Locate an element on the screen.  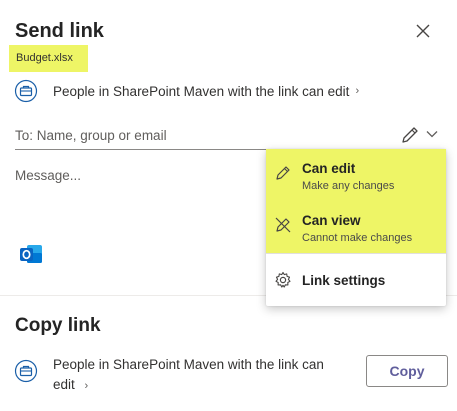
can-view-description: Cannot make changes is located at coordinates (357, 238).